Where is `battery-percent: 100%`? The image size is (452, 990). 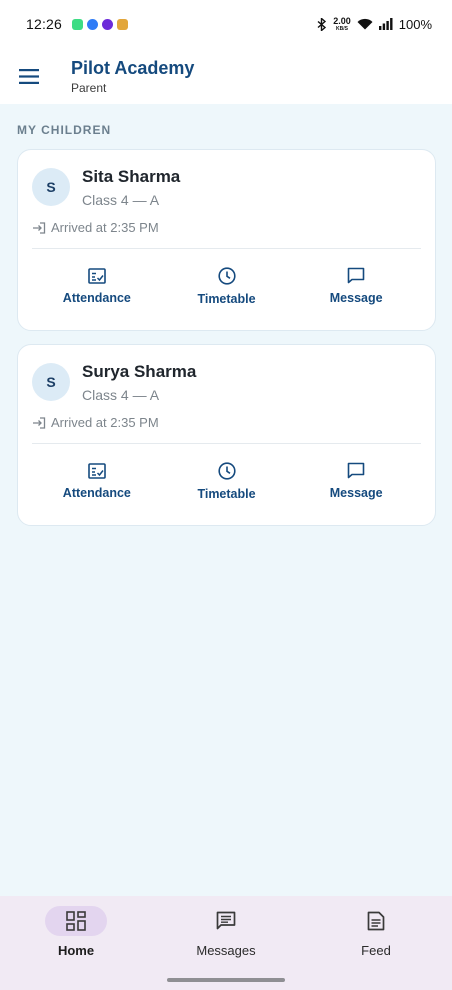 battery-percent: 100% is located at coordinates (415, 24).